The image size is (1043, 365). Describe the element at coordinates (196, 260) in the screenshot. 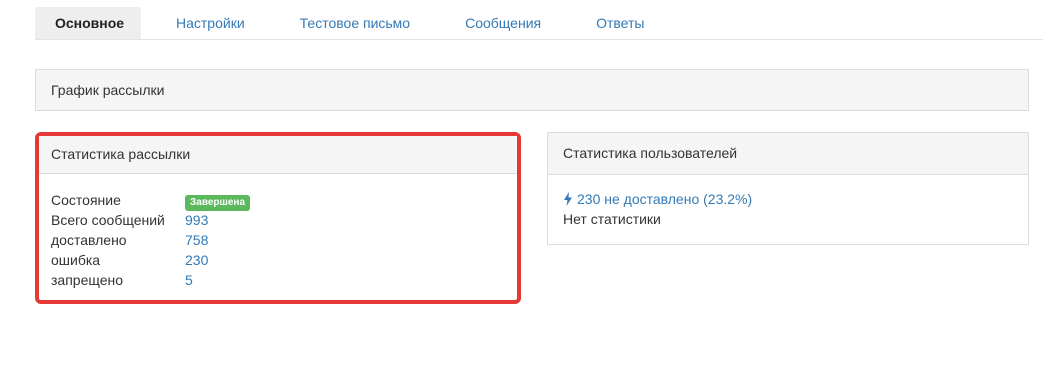

I see `stat-value-link: 230` at that location.